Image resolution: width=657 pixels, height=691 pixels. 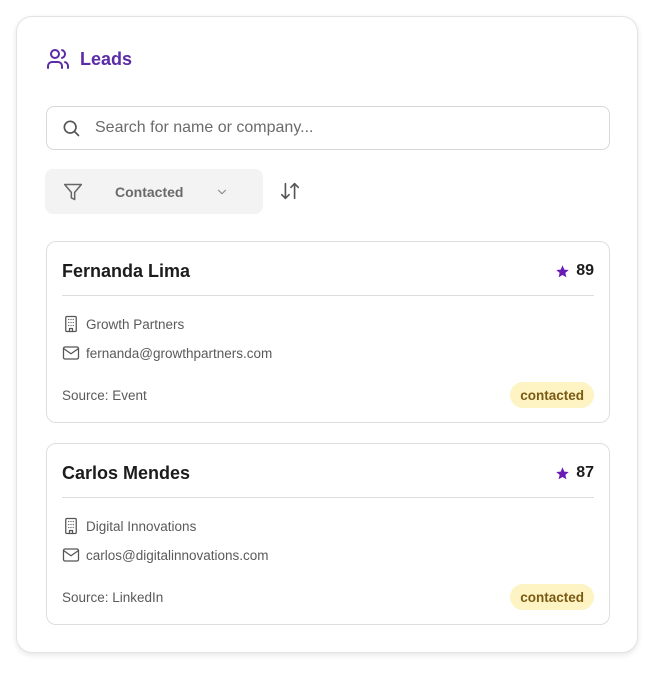 What do you see at coordinates (126, 473) in the screenshot?
I see `lead-name: Carlos Mendes` at bounding box center [126, 473].